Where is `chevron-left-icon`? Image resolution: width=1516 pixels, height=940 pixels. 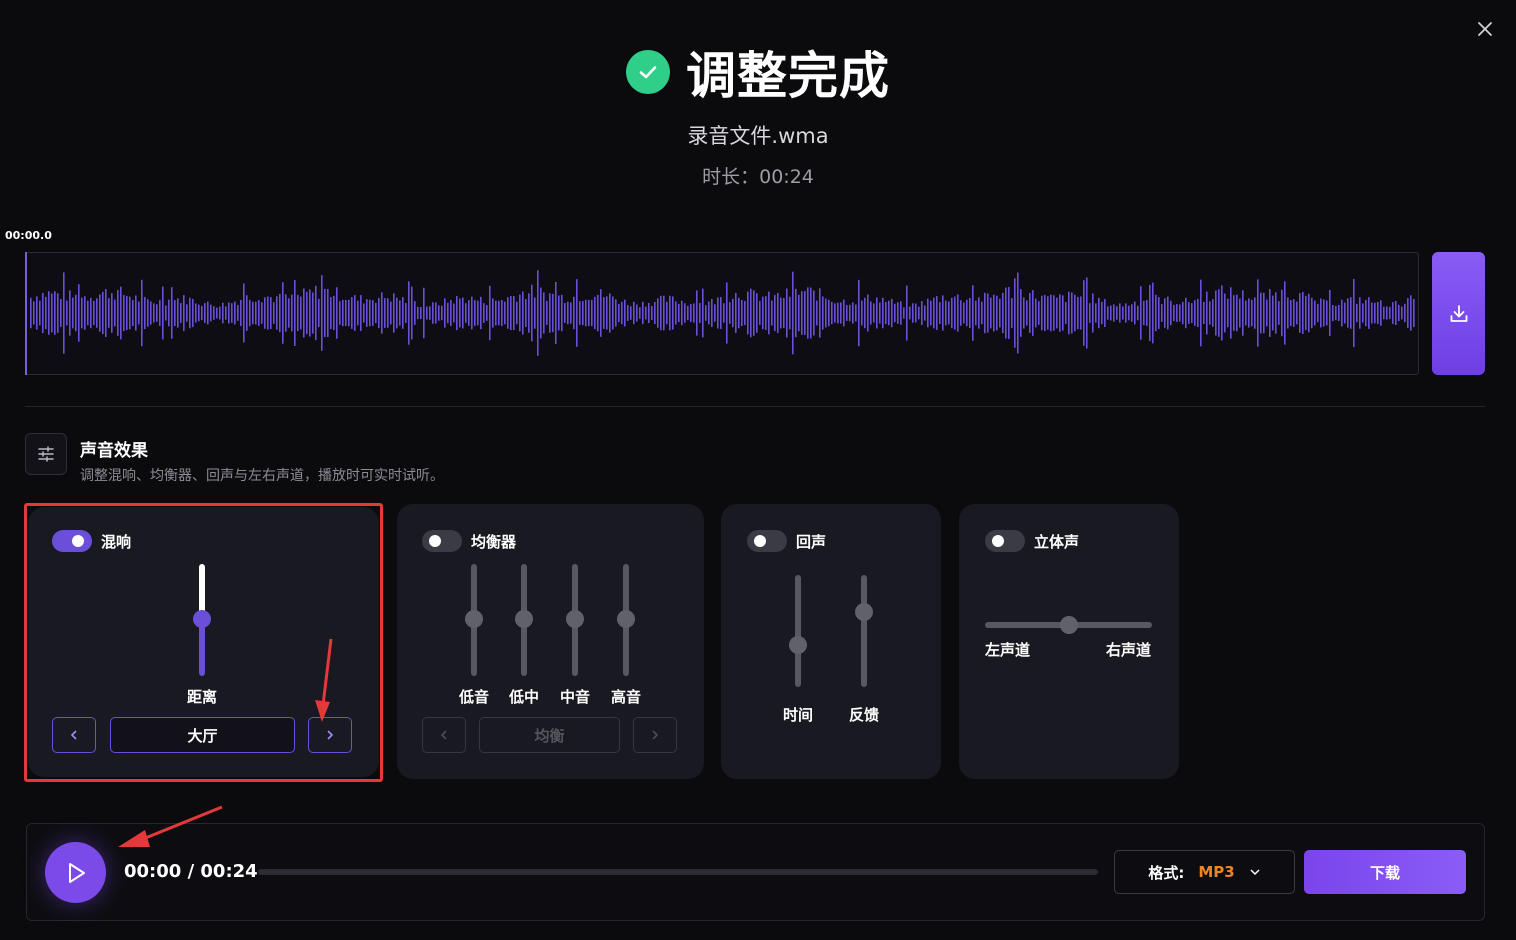
chevron-left-icon is located at coordinates (443, 735).